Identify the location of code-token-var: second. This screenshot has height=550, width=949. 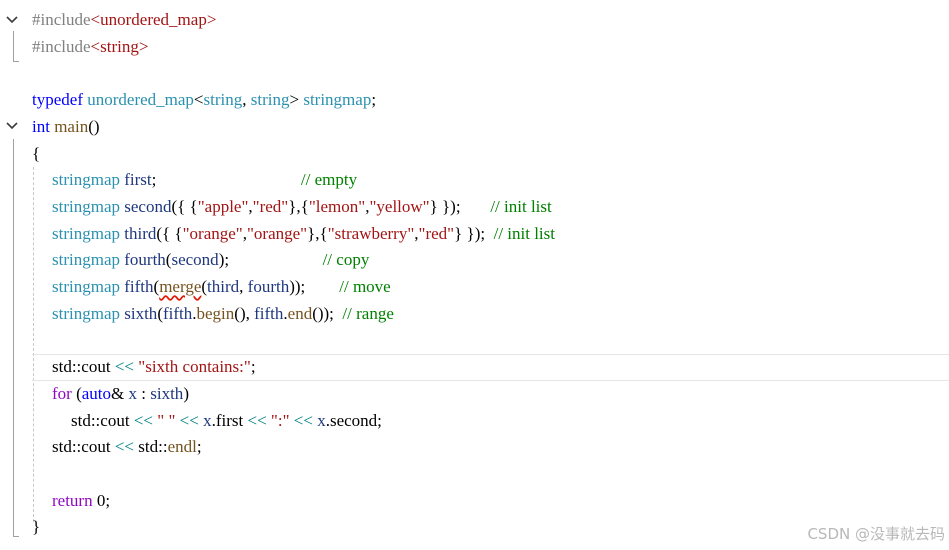
(148, 206).